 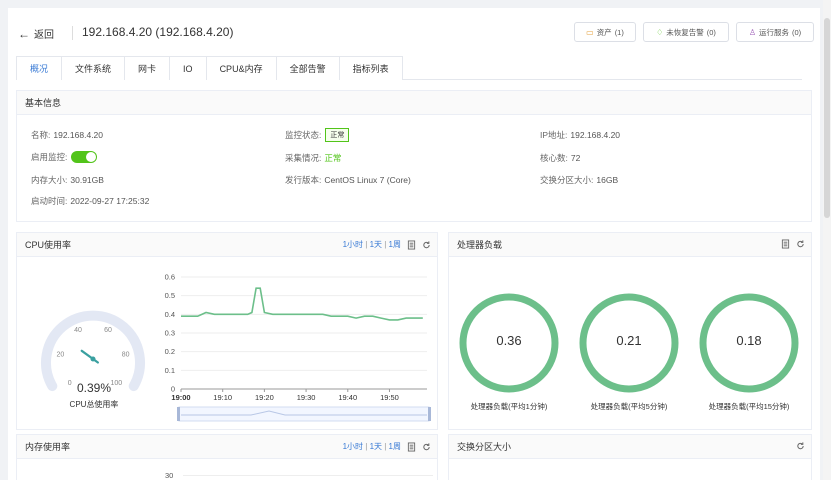 I want to click on tab-filesystem: 文件系统, so click(x=93, y=68).